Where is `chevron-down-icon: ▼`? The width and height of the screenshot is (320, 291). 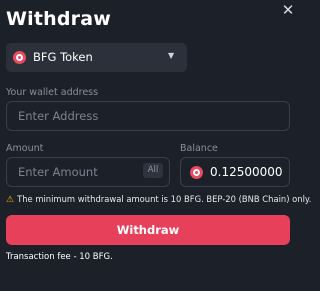
chevron-down-icon: ▼ is located at coordinates (171, 55).